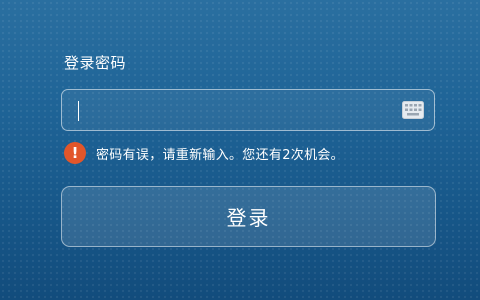 The width and height of the screenshot is (480, 300). Describe the element at coordinates (413, 110) in the screenshot. I see `keyboard-icon` at that location.